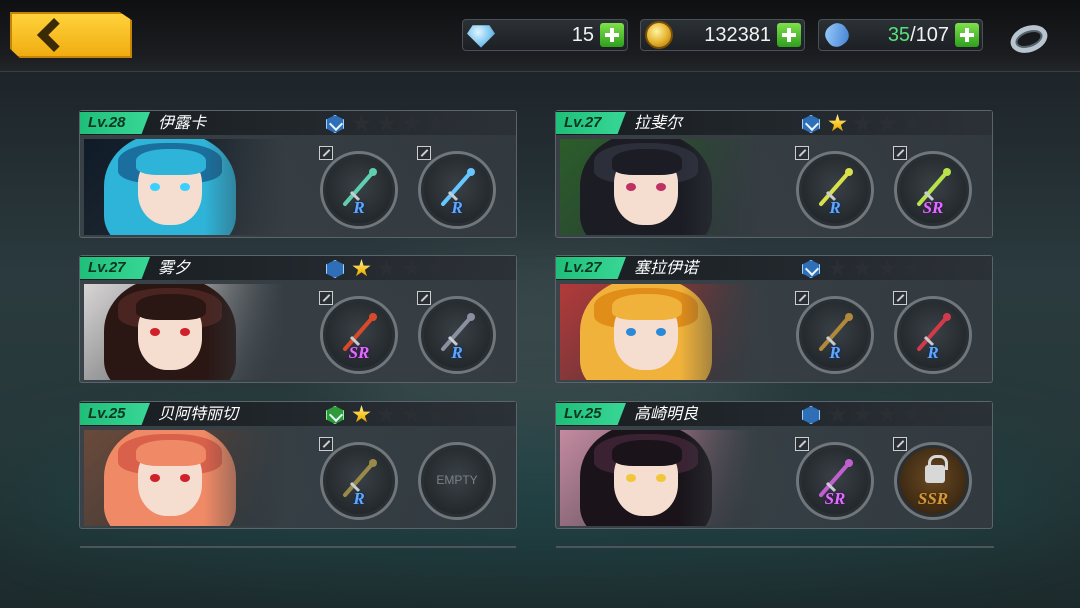 The width and height of the screenshot is (1080, 608). Describe the element at coordinates (298, 465) in the screenshot. I see `character-card: Lv.25 贝阿特丽切 R EMPTY` at that location.